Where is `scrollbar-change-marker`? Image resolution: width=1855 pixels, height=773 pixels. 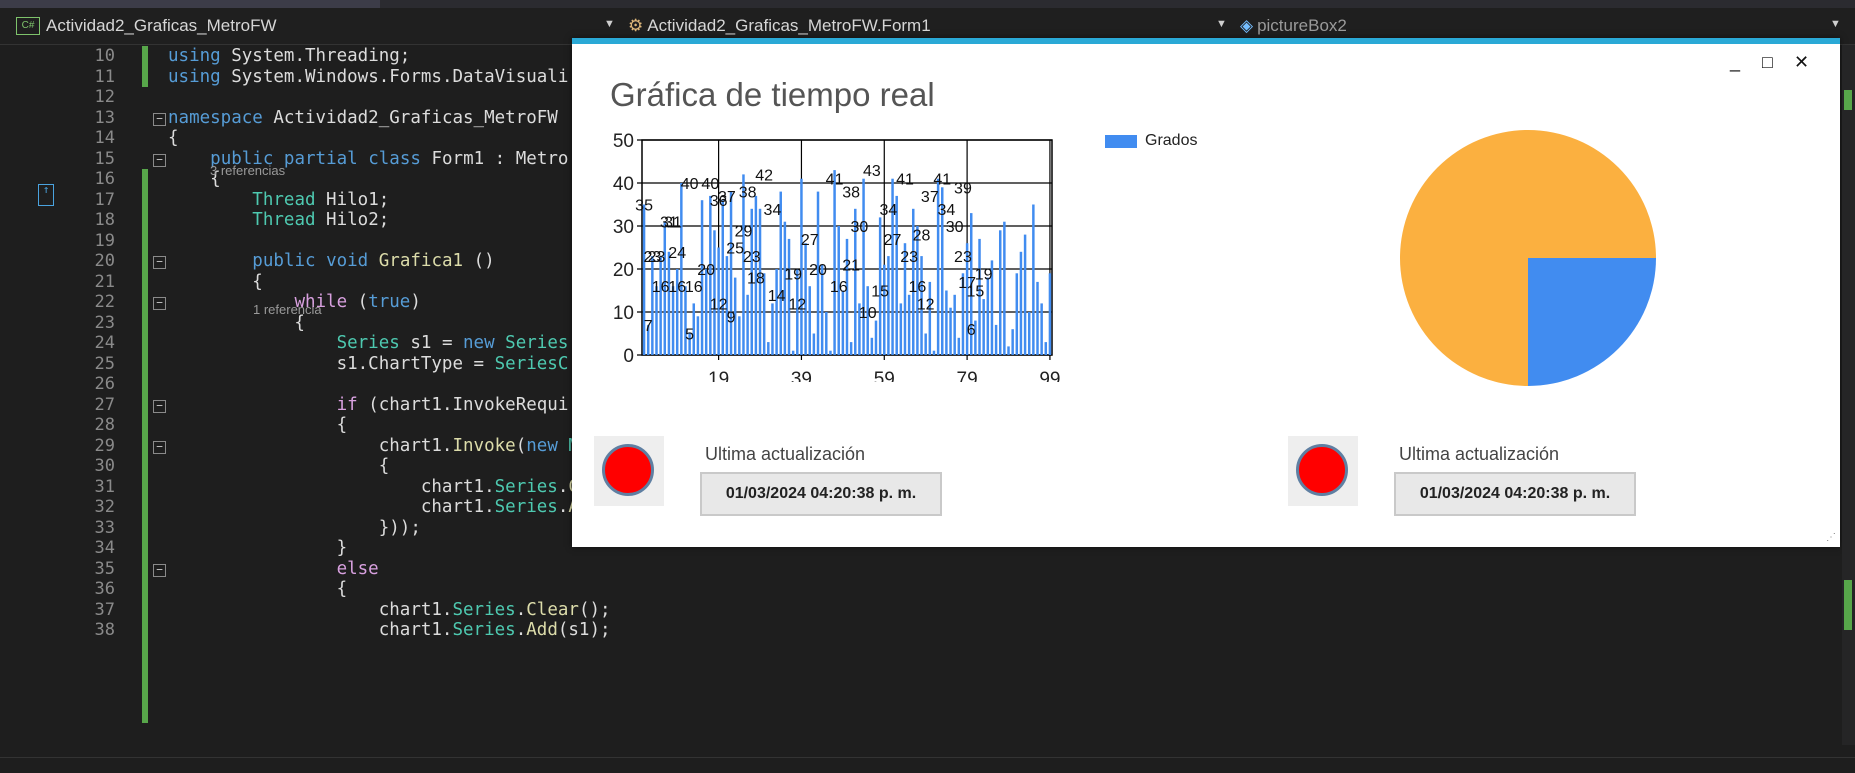 scrollbar-change-marker is located at coordinates (1848, 605).